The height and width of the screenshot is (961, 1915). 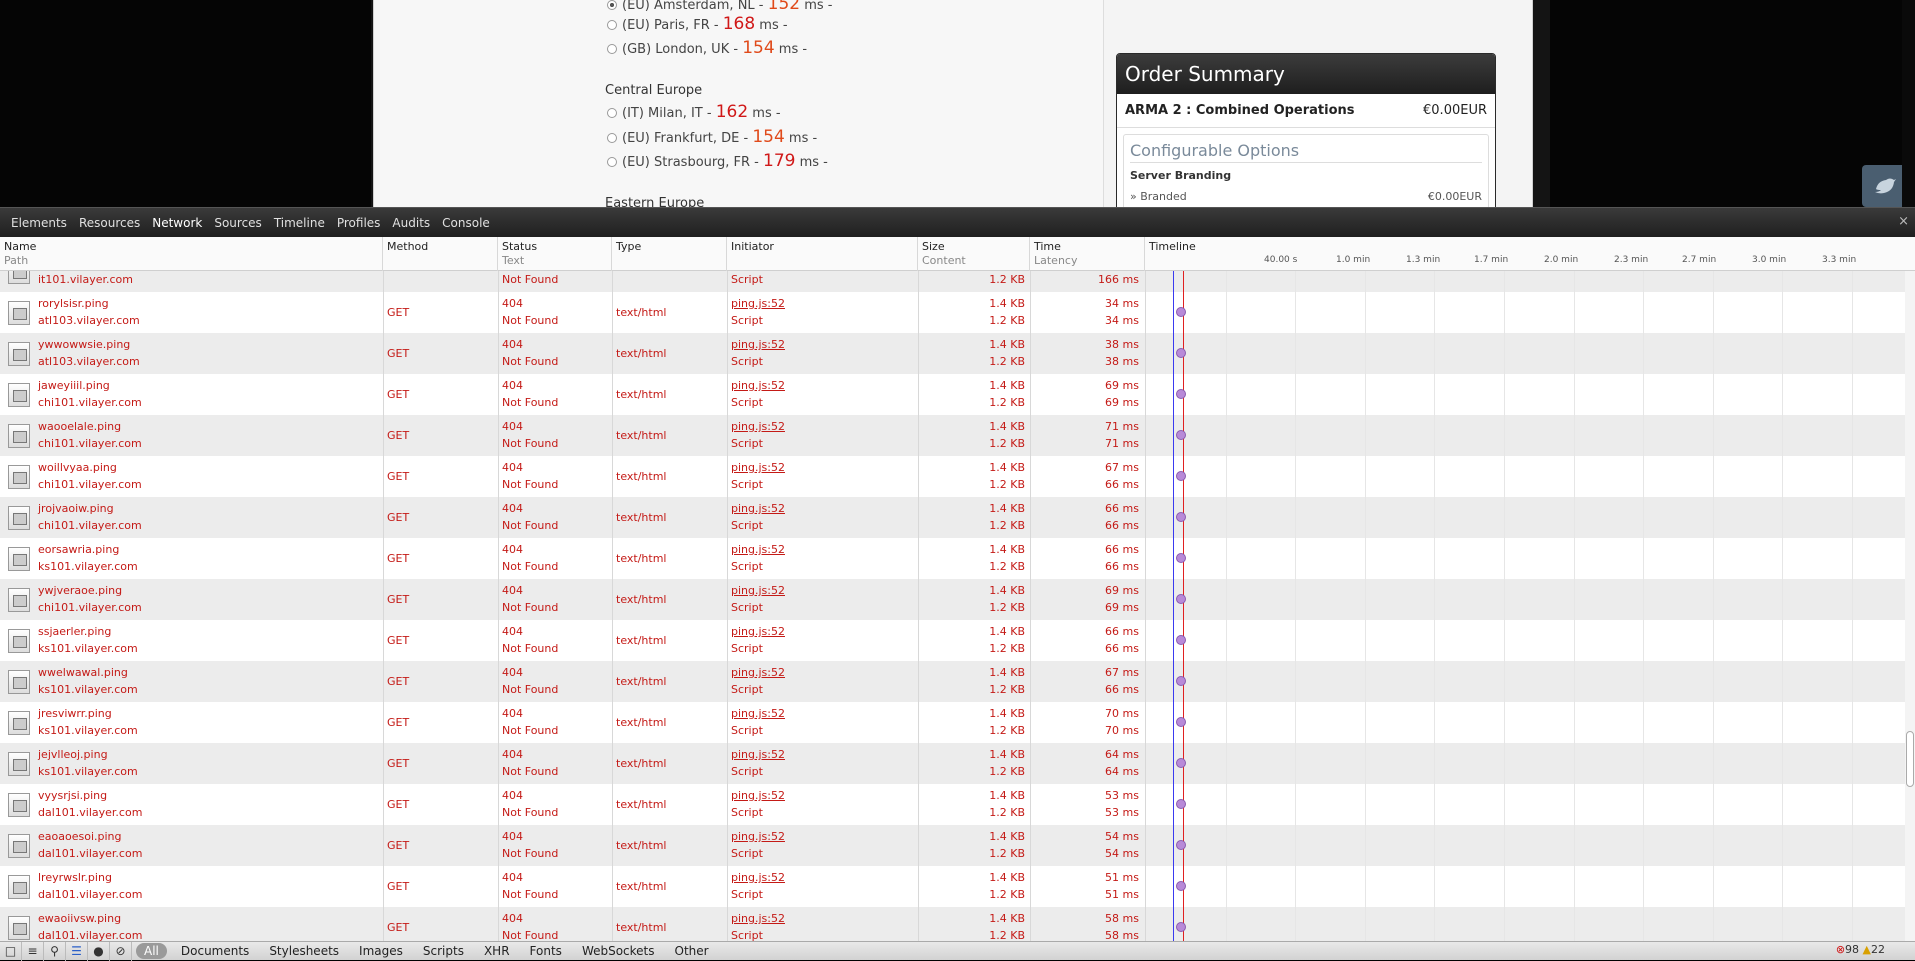 I want to click on content-size: 1.2 KB, so click(x=1007, y=689).